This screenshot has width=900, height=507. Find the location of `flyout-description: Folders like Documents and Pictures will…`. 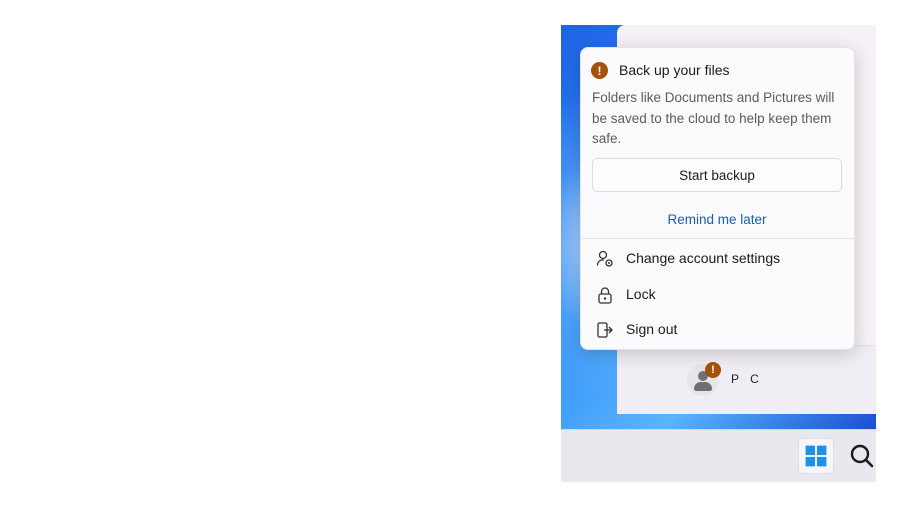

flyout-description: Folders like Documents and Pictures will… is located at coordinates (713, 118).